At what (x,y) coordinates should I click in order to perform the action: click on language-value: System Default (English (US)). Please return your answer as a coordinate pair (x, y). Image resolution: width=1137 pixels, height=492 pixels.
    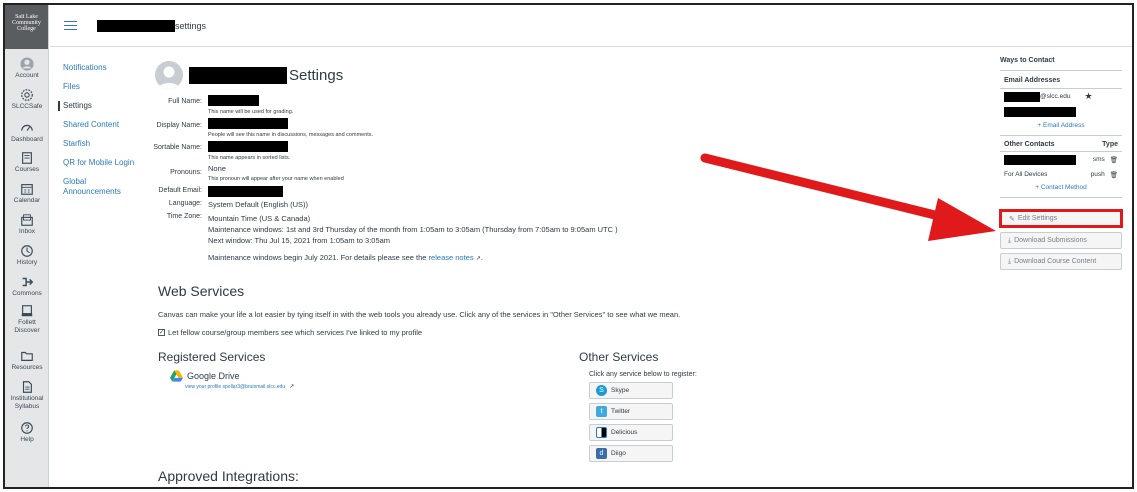
    Looking at the image, I should click on (258, 204).